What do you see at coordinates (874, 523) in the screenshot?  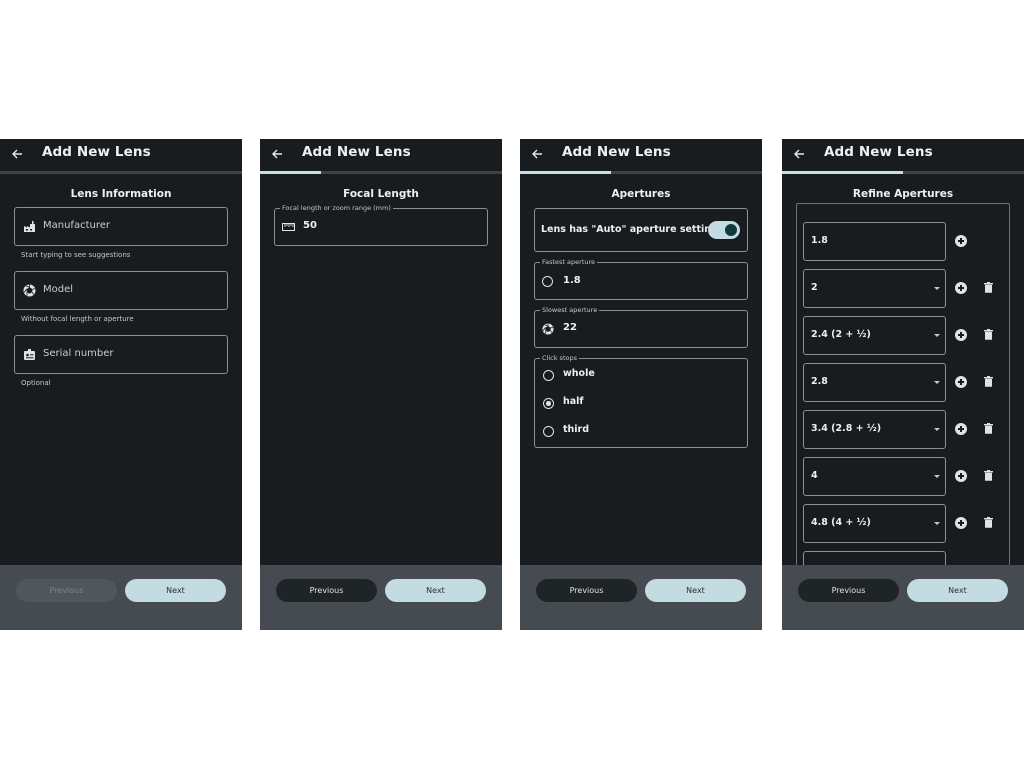 I see `aperture-row-input: 4.8 (4 + ½)` at bounding box center [874, 523].